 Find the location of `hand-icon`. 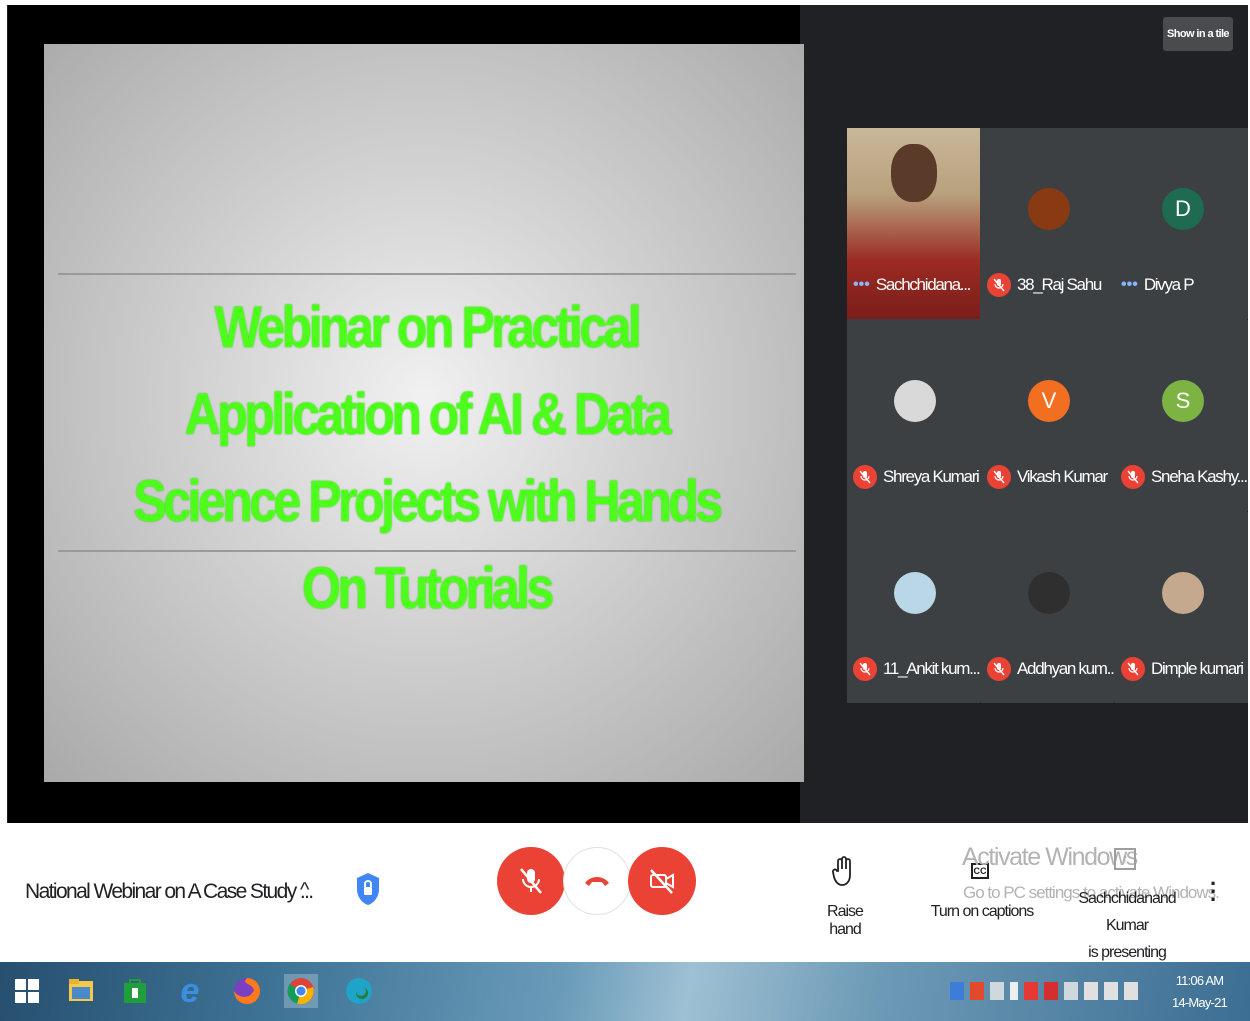

hand-icon is located at coordinates (844, 871).